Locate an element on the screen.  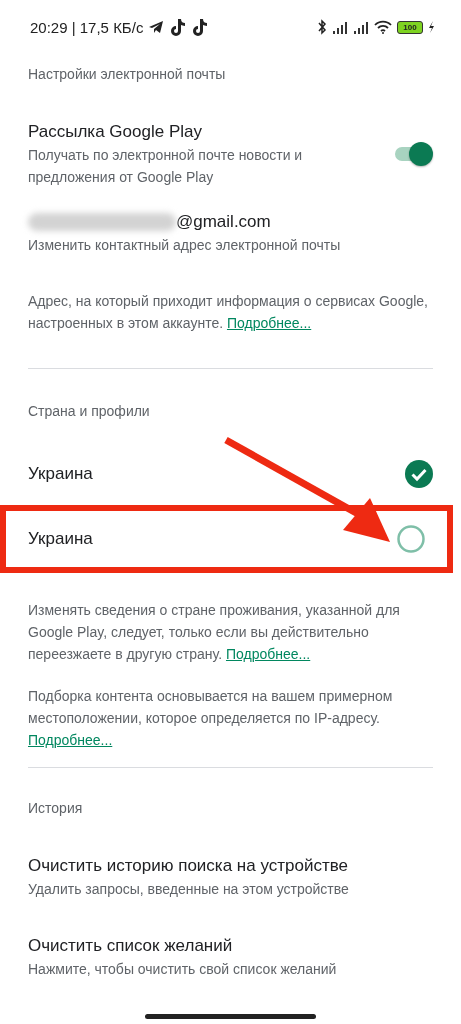
setting-title: Очистить список желаний is located at coordinates (131, 946).